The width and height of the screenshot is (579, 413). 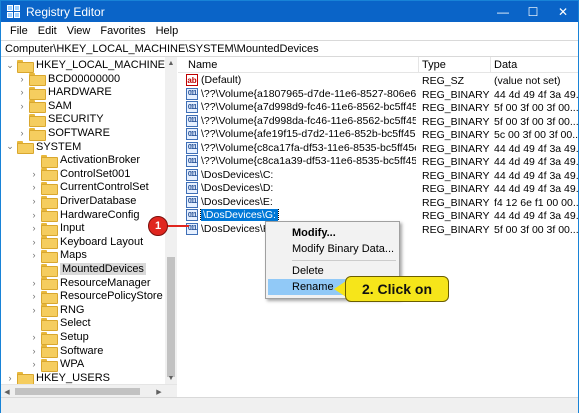 What do you see at coordinates (44, 106) in the screenshot?
I see `tree-item: › SAM` at bounding box center [44, 106].